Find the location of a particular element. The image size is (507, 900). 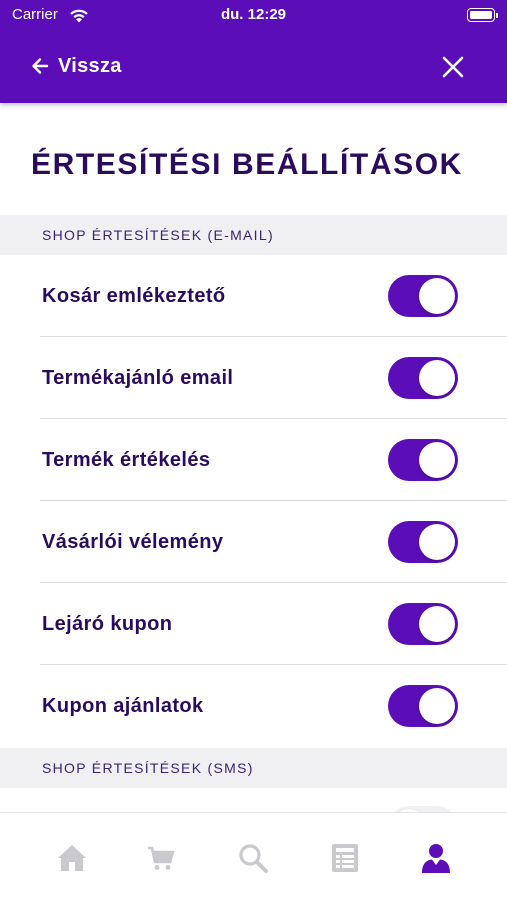

setting-row-cart-reminder: Kosár emlékeztető is located at coordinates (253, 296).